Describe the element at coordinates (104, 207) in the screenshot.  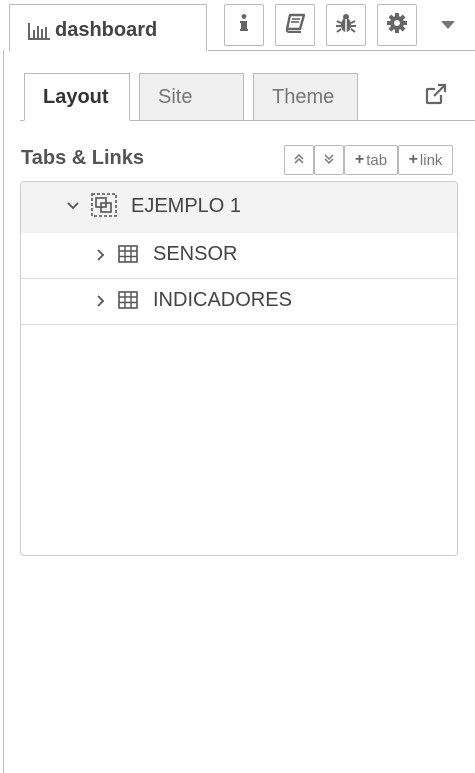
I see `group-icon` at that location.